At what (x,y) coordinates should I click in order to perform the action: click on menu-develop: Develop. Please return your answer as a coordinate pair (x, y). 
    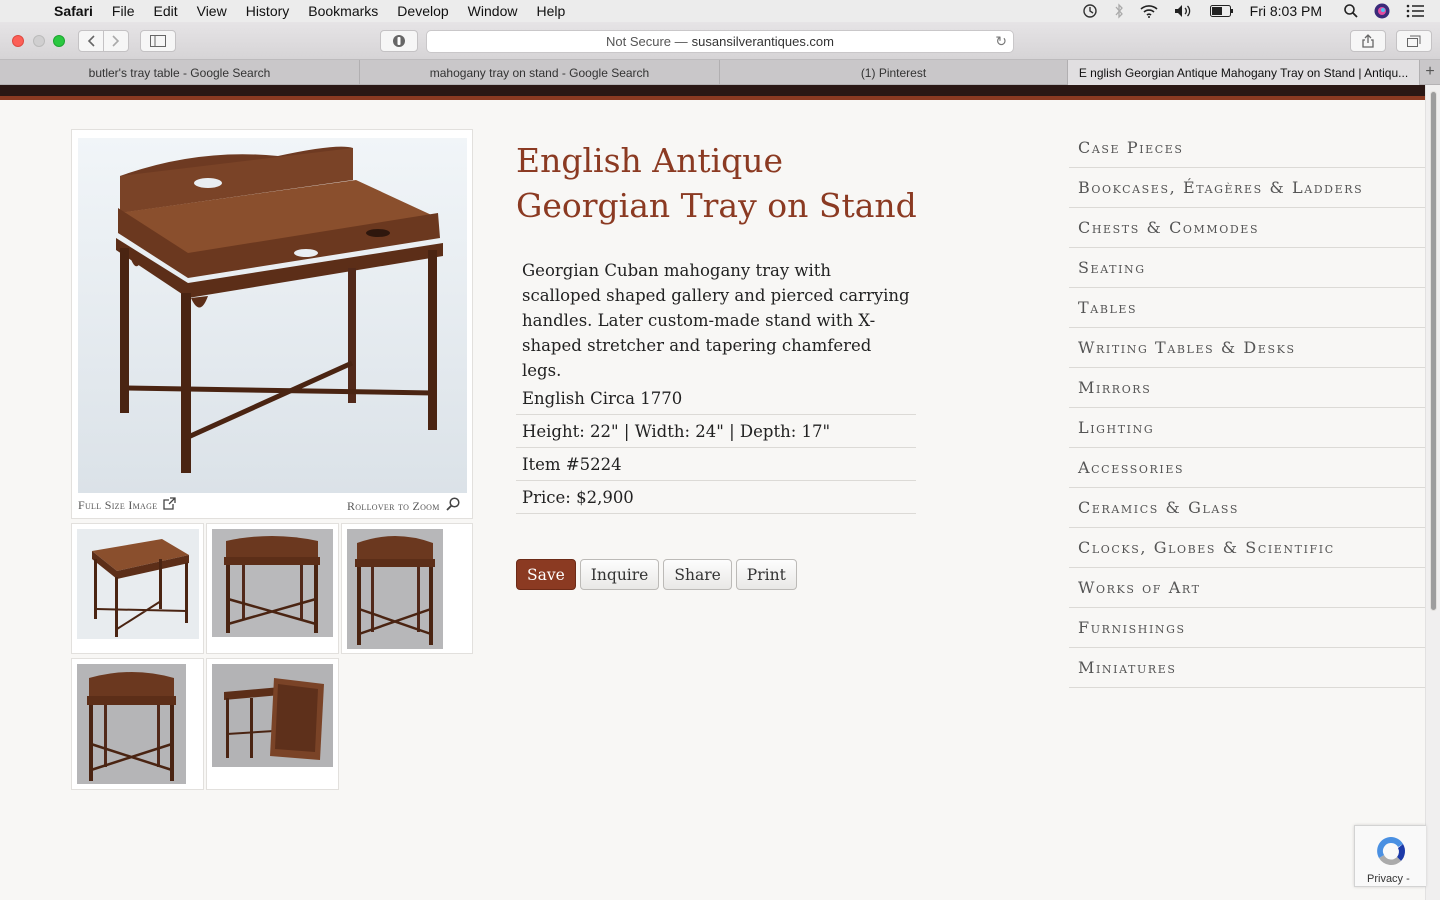
    Looking at the image, I should click on (422, 11).